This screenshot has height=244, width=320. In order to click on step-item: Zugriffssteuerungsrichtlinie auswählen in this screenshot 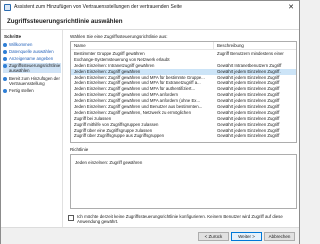, I will do `click(32, 68)`.